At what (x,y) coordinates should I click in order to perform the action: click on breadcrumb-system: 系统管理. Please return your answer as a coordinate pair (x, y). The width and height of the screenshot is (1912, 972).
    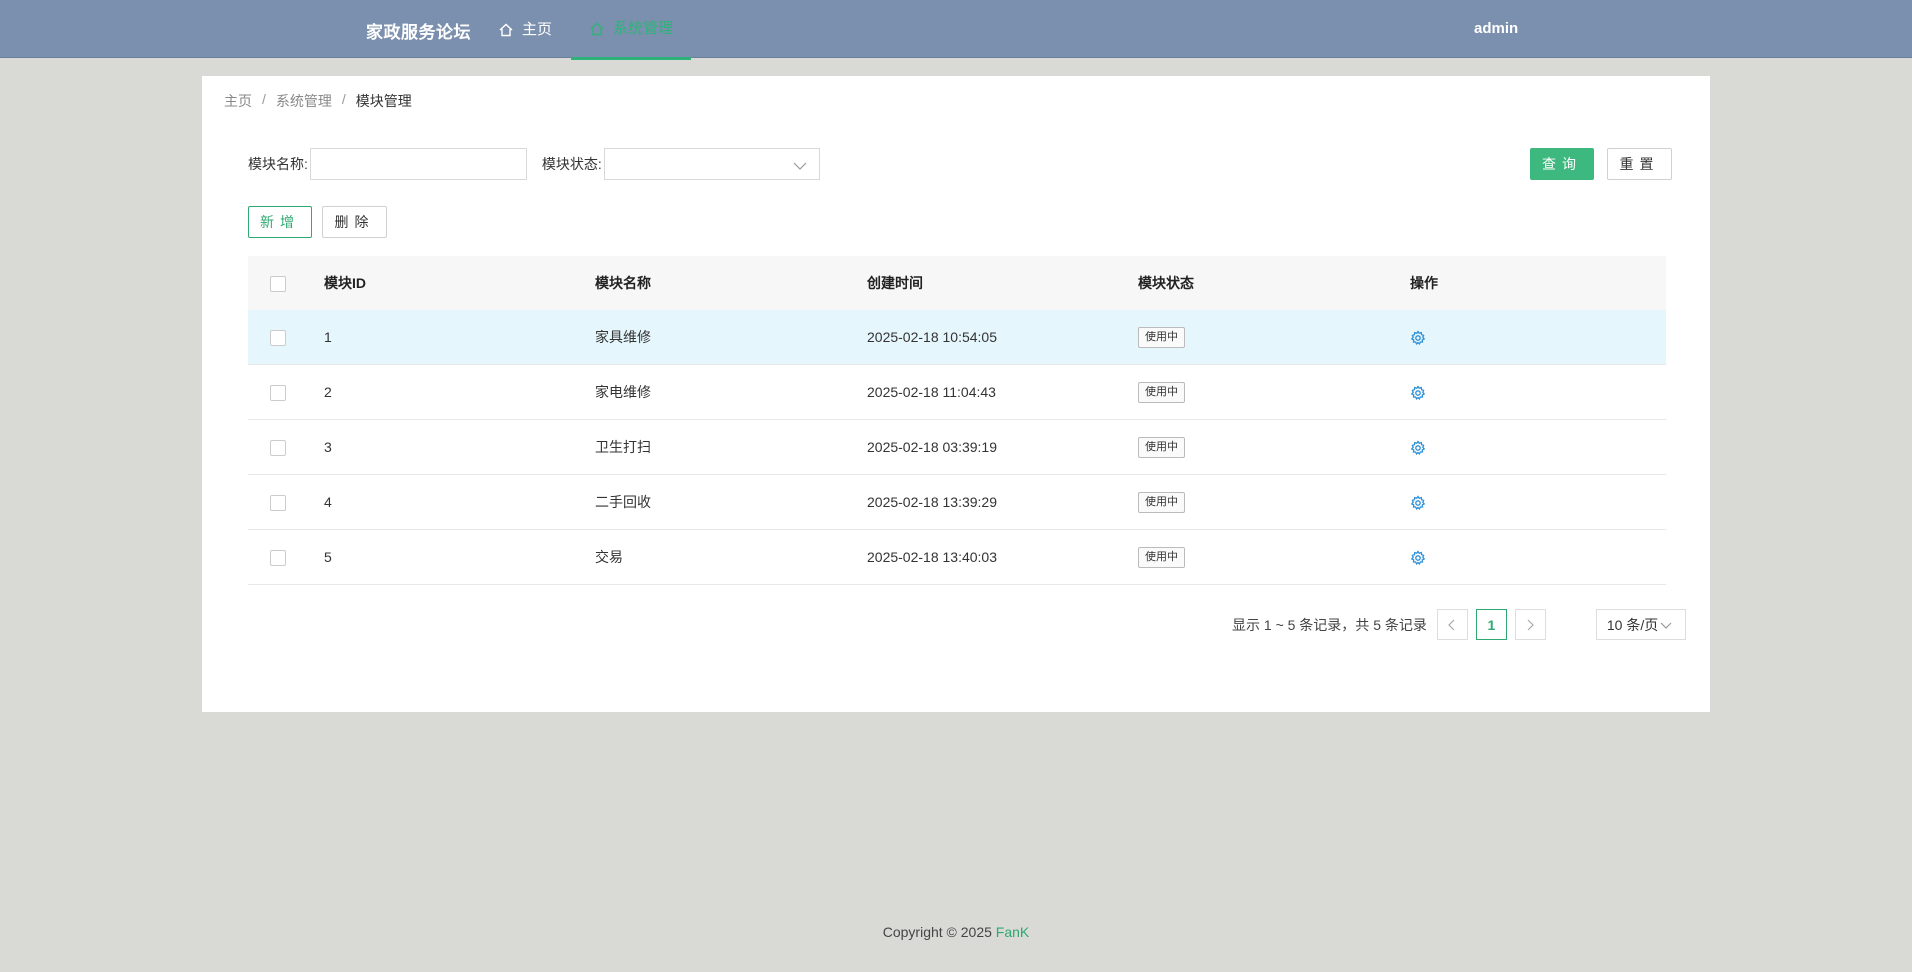
    Looking at the image, I should click on (304, 101).